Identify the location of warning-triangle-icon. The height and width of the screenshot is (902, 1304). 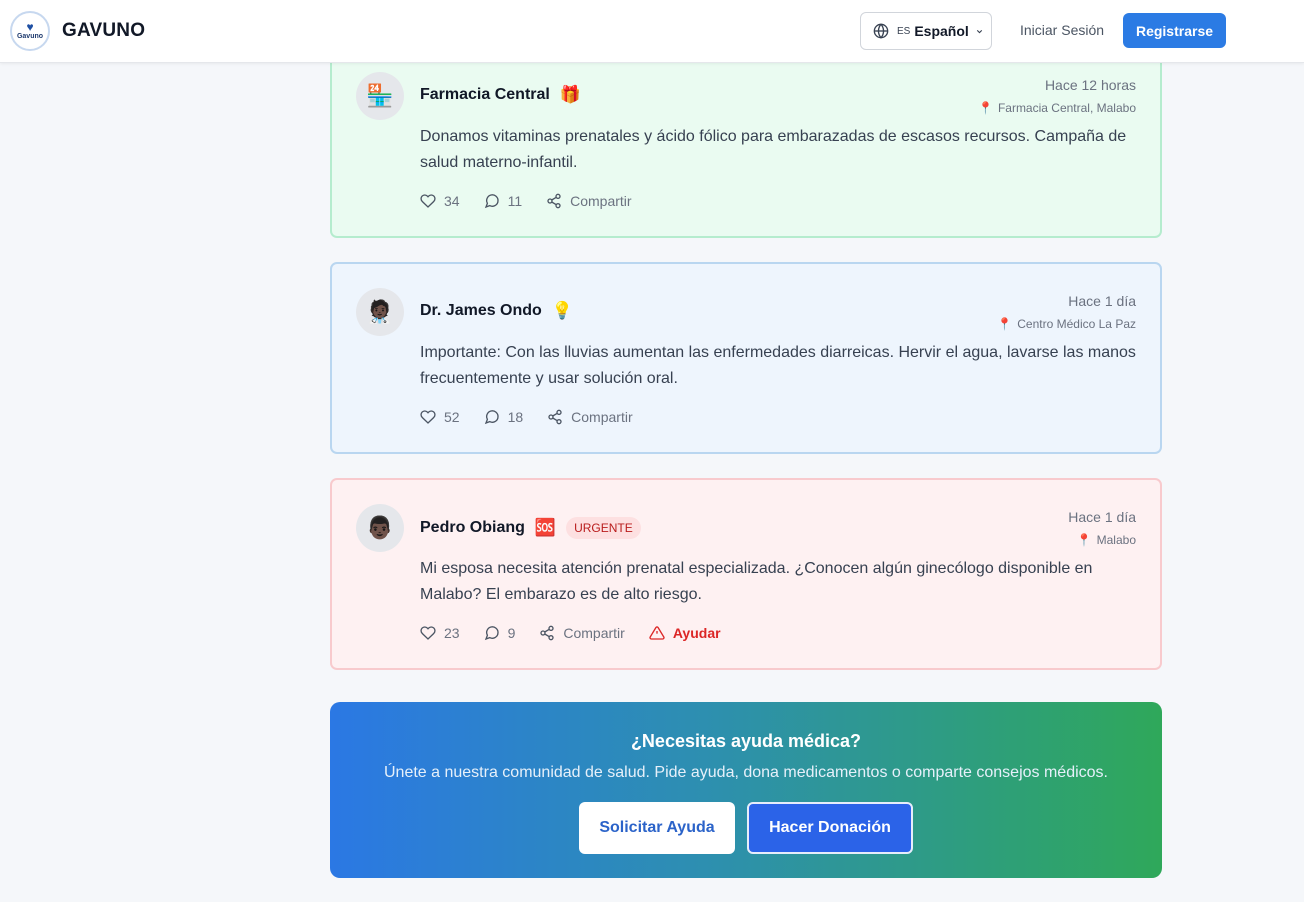
(657, 633).